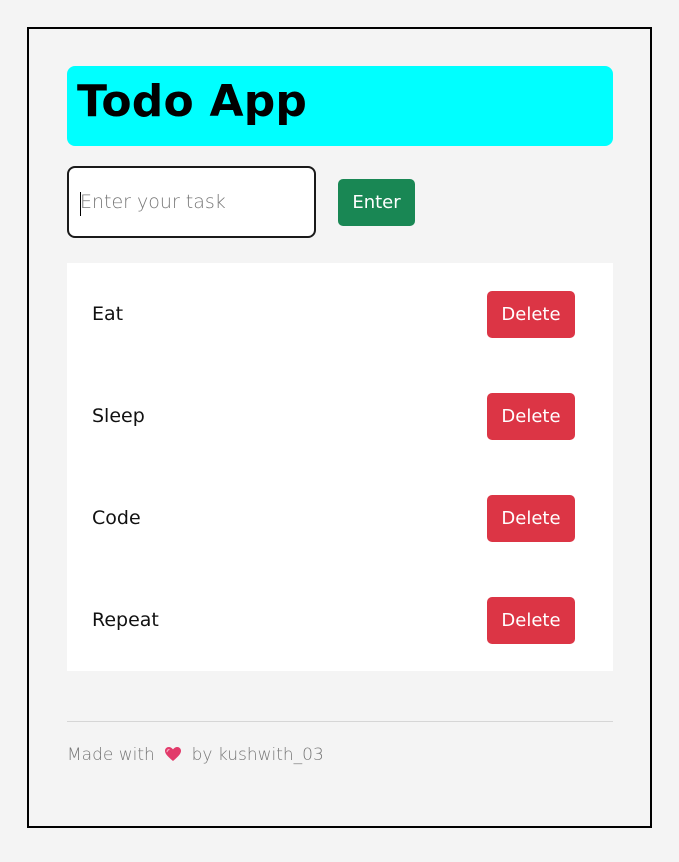 This screenshot has height=862, width=679. What do you see at coordinates (340, 518) in the screenshot?
I see `list-item: Code Delete` at bounding box center [340, 518].